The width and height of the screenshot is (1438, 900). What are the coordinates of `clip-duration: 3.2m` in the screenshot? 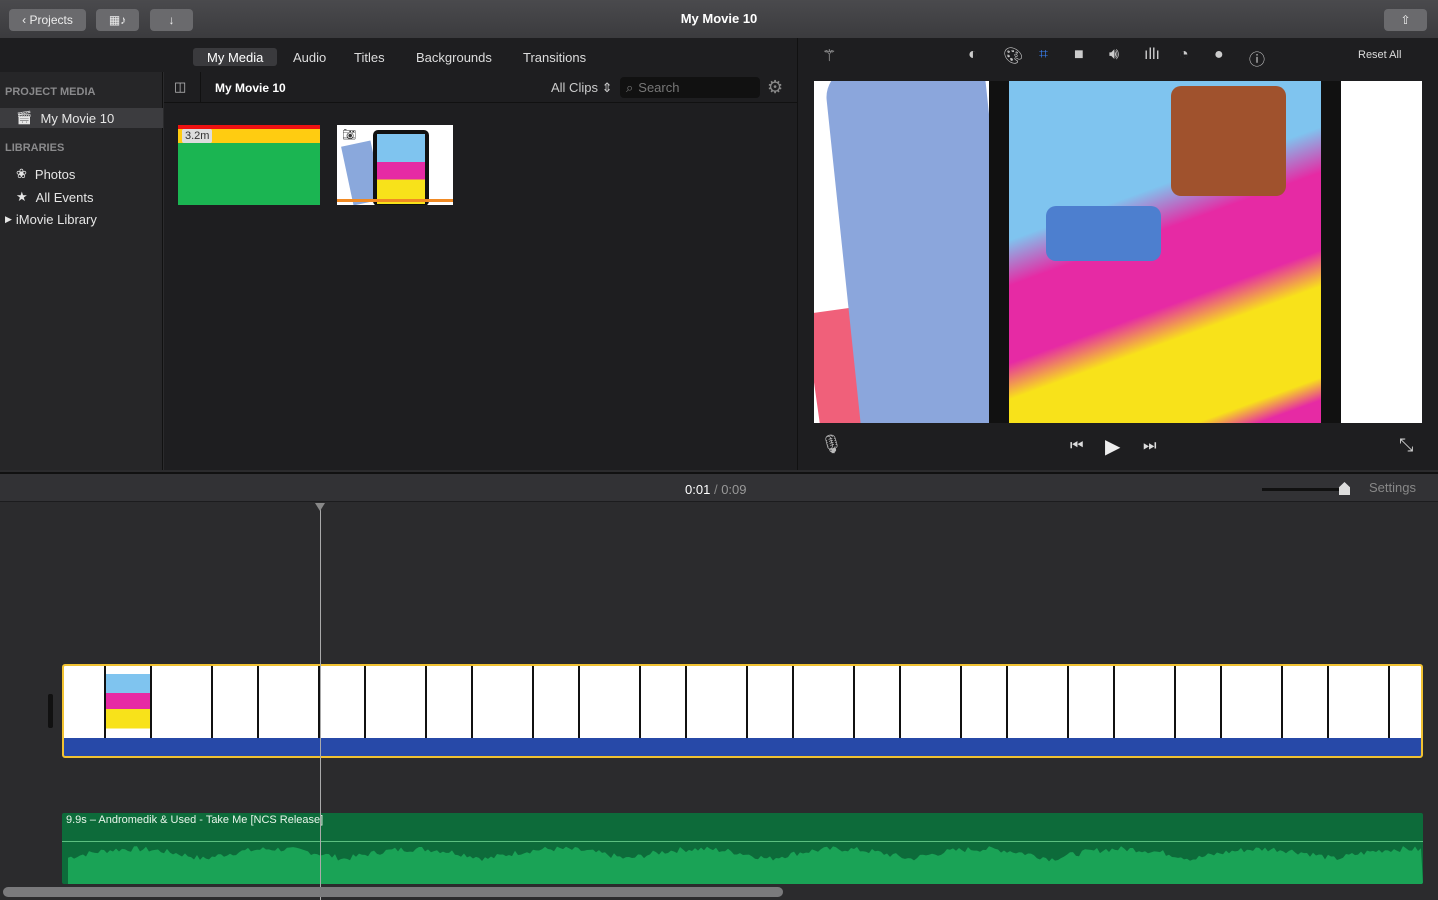 It's located at (197, 136).